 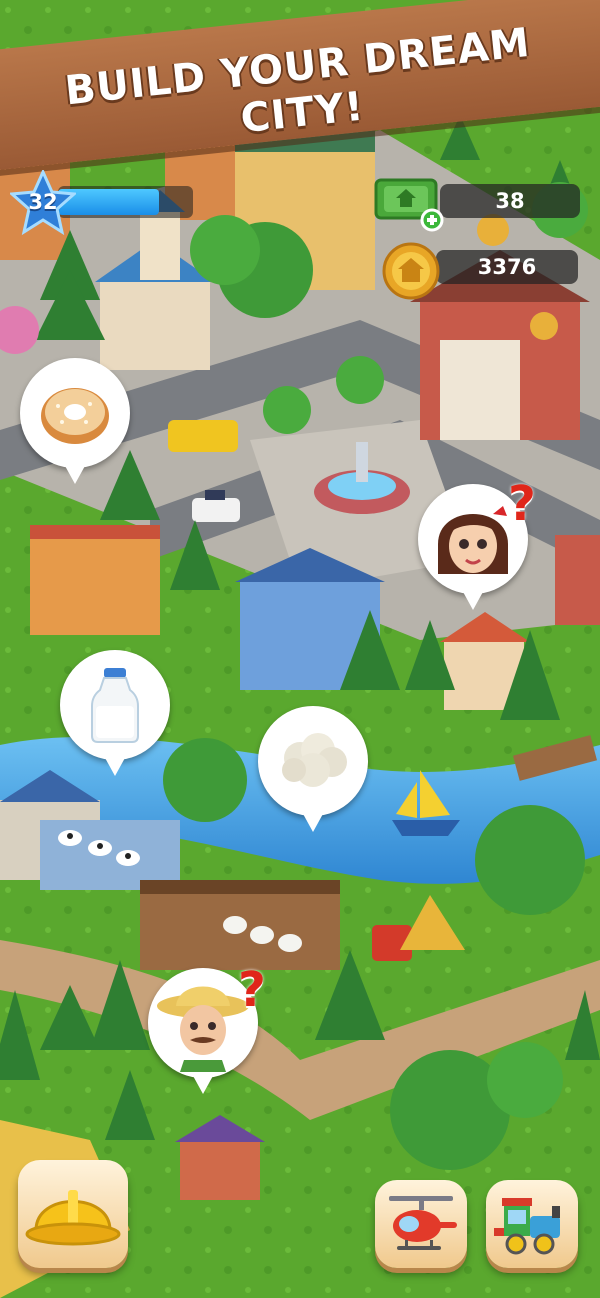 What do you see at coordinates (216, 510) in the screenshot?
I see `police-car` at bounding box center [216, 510].